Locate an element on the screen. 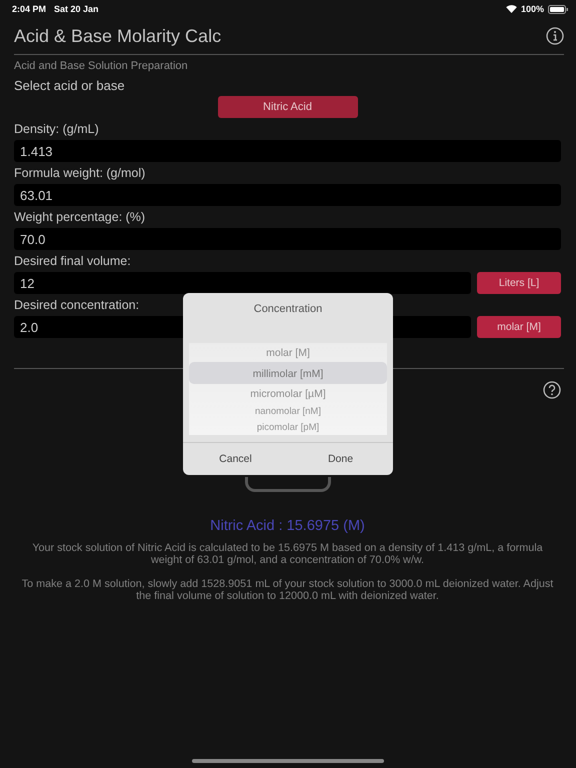 This screenshot has height=768, width=576. picker-option: molar [M] is located at coordinates (288, 352).